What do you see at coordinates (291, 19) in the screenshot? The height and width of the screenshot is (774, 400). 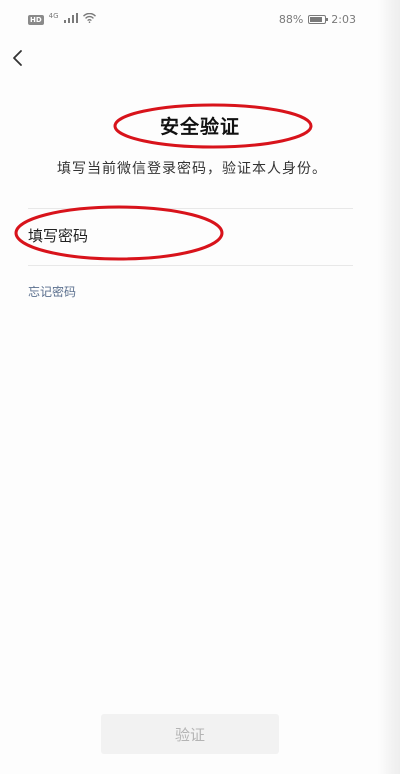 I see `battery-percent: 88%` at bounding box center [291, 19].